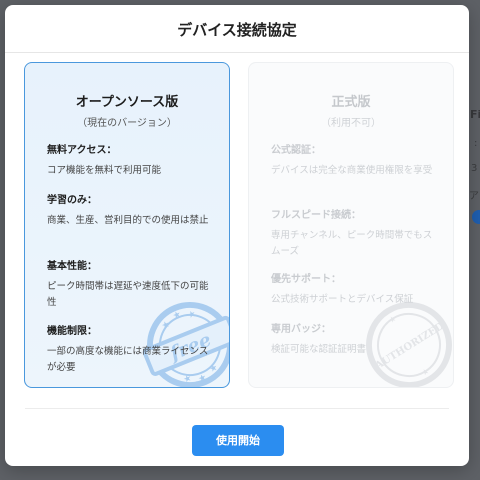 This screenshot has width=480, height=480. What do you see at coordinates (474, 196) in the screenshot?
I see `background-text: ア` at bounding box center [474, 196].